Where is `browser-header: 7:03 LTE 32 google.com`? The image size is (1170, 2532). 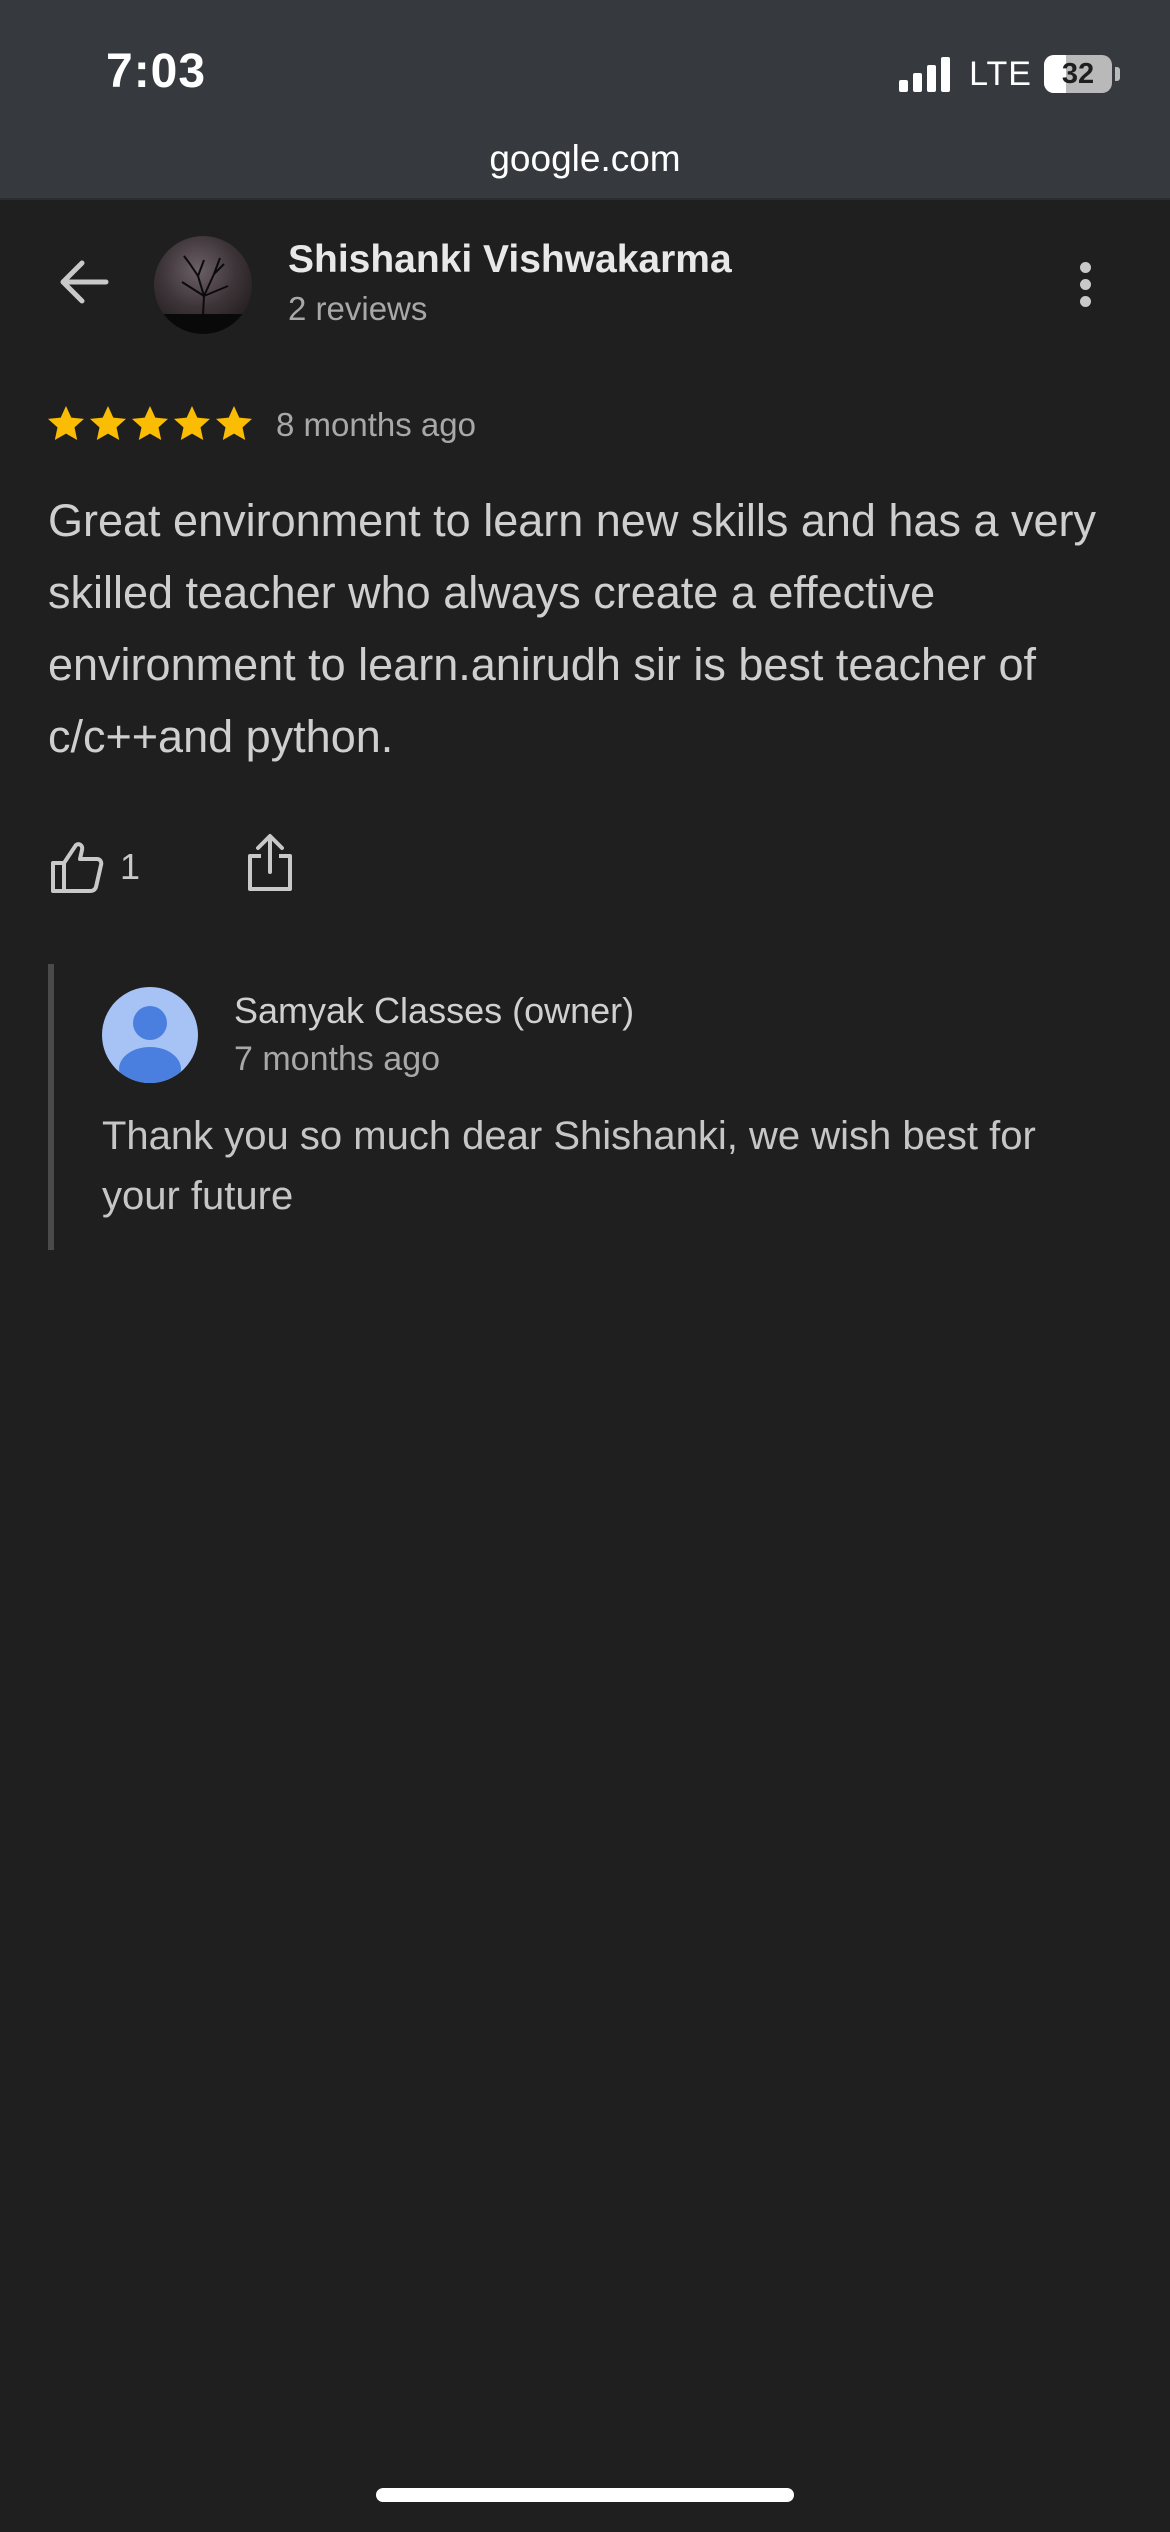 browser-header: 7:03 LTE 32 google.com is located at coordinates (585, 100).